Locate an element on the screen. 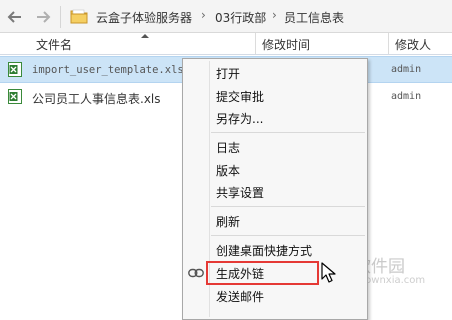 This screenshot has width=452, height=320. breadcrumb-item-server: 云盒子体验服务器 is located at coordinates (144, 17).